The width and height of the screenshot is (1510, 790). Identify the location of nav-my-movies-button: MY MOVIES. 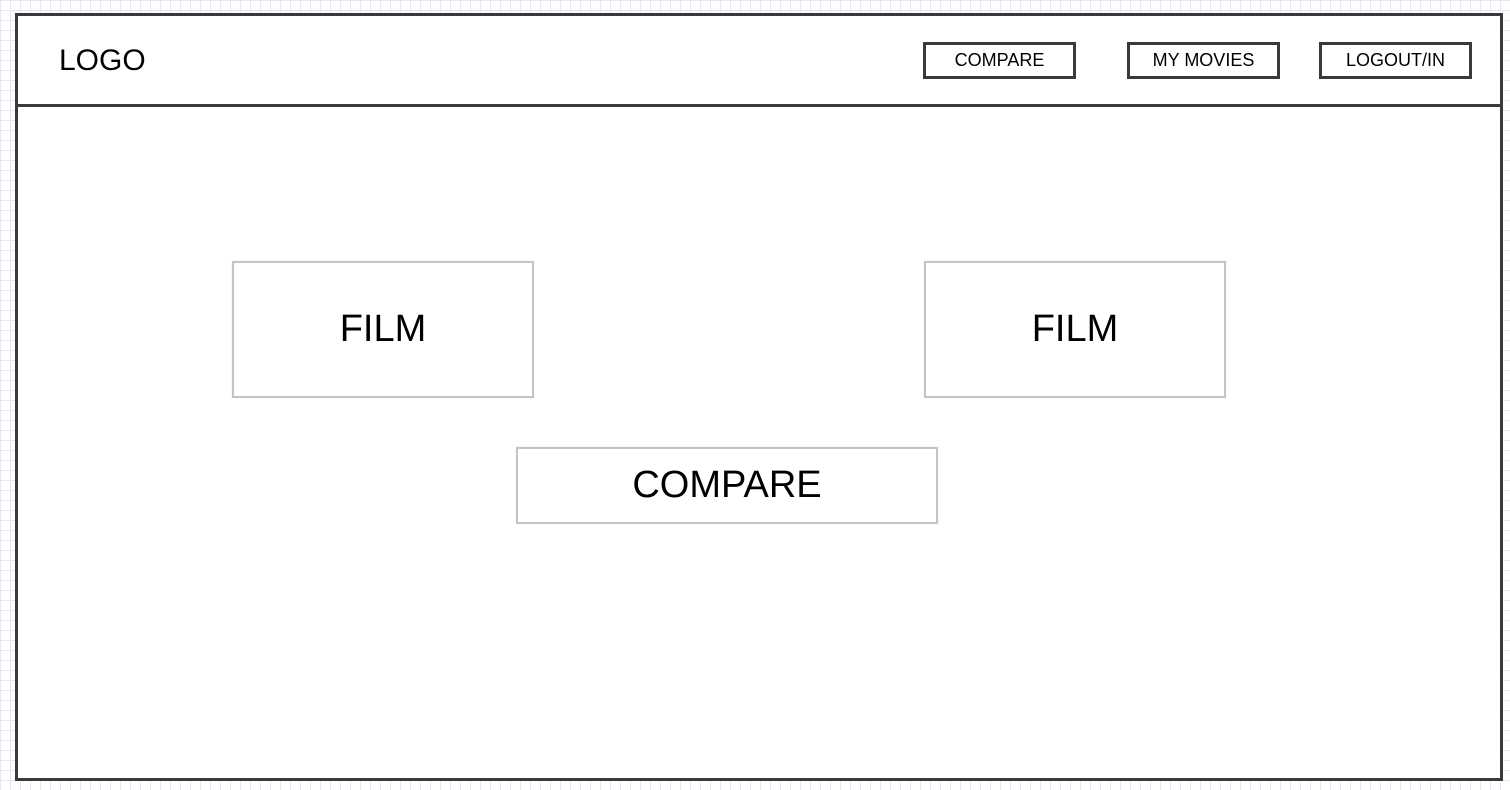
(1203, 60).